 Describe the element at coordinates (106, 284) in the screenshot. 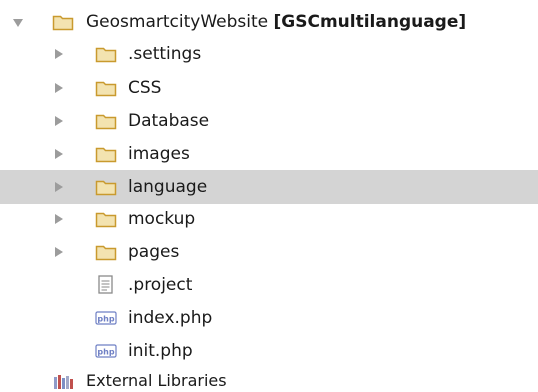

I see `text-file-icon` at that location.